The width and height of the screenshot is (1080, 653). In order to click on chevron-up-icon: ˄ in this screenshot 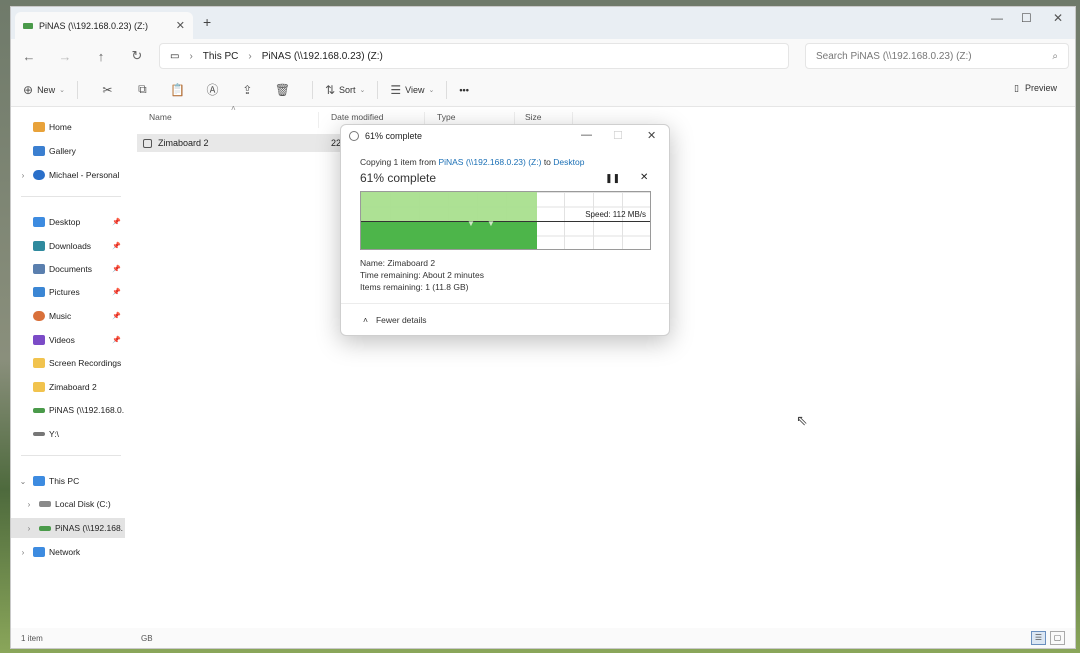, I will do `click(365, 320)`.